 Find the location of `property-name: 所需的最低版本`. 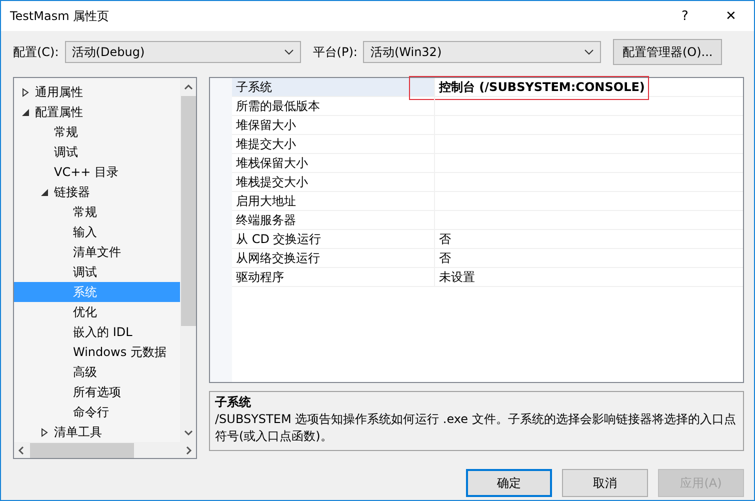

property-name: 所需的最低版本 is located at coordinates (333, 106).